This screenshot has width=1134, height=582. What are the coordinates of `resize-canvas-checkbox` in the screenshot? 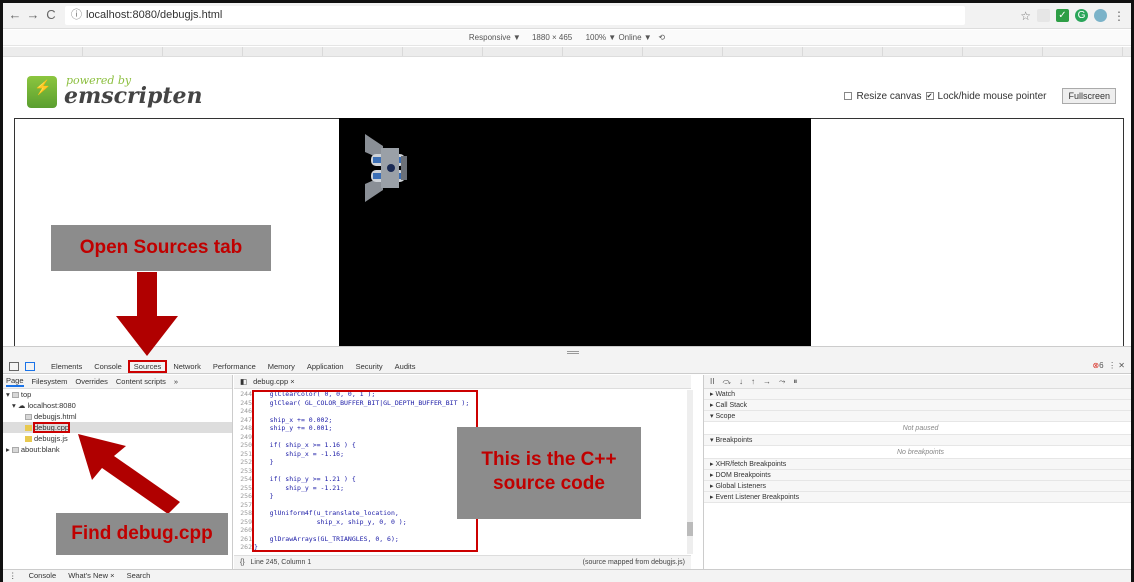 It's located at (848, 96).